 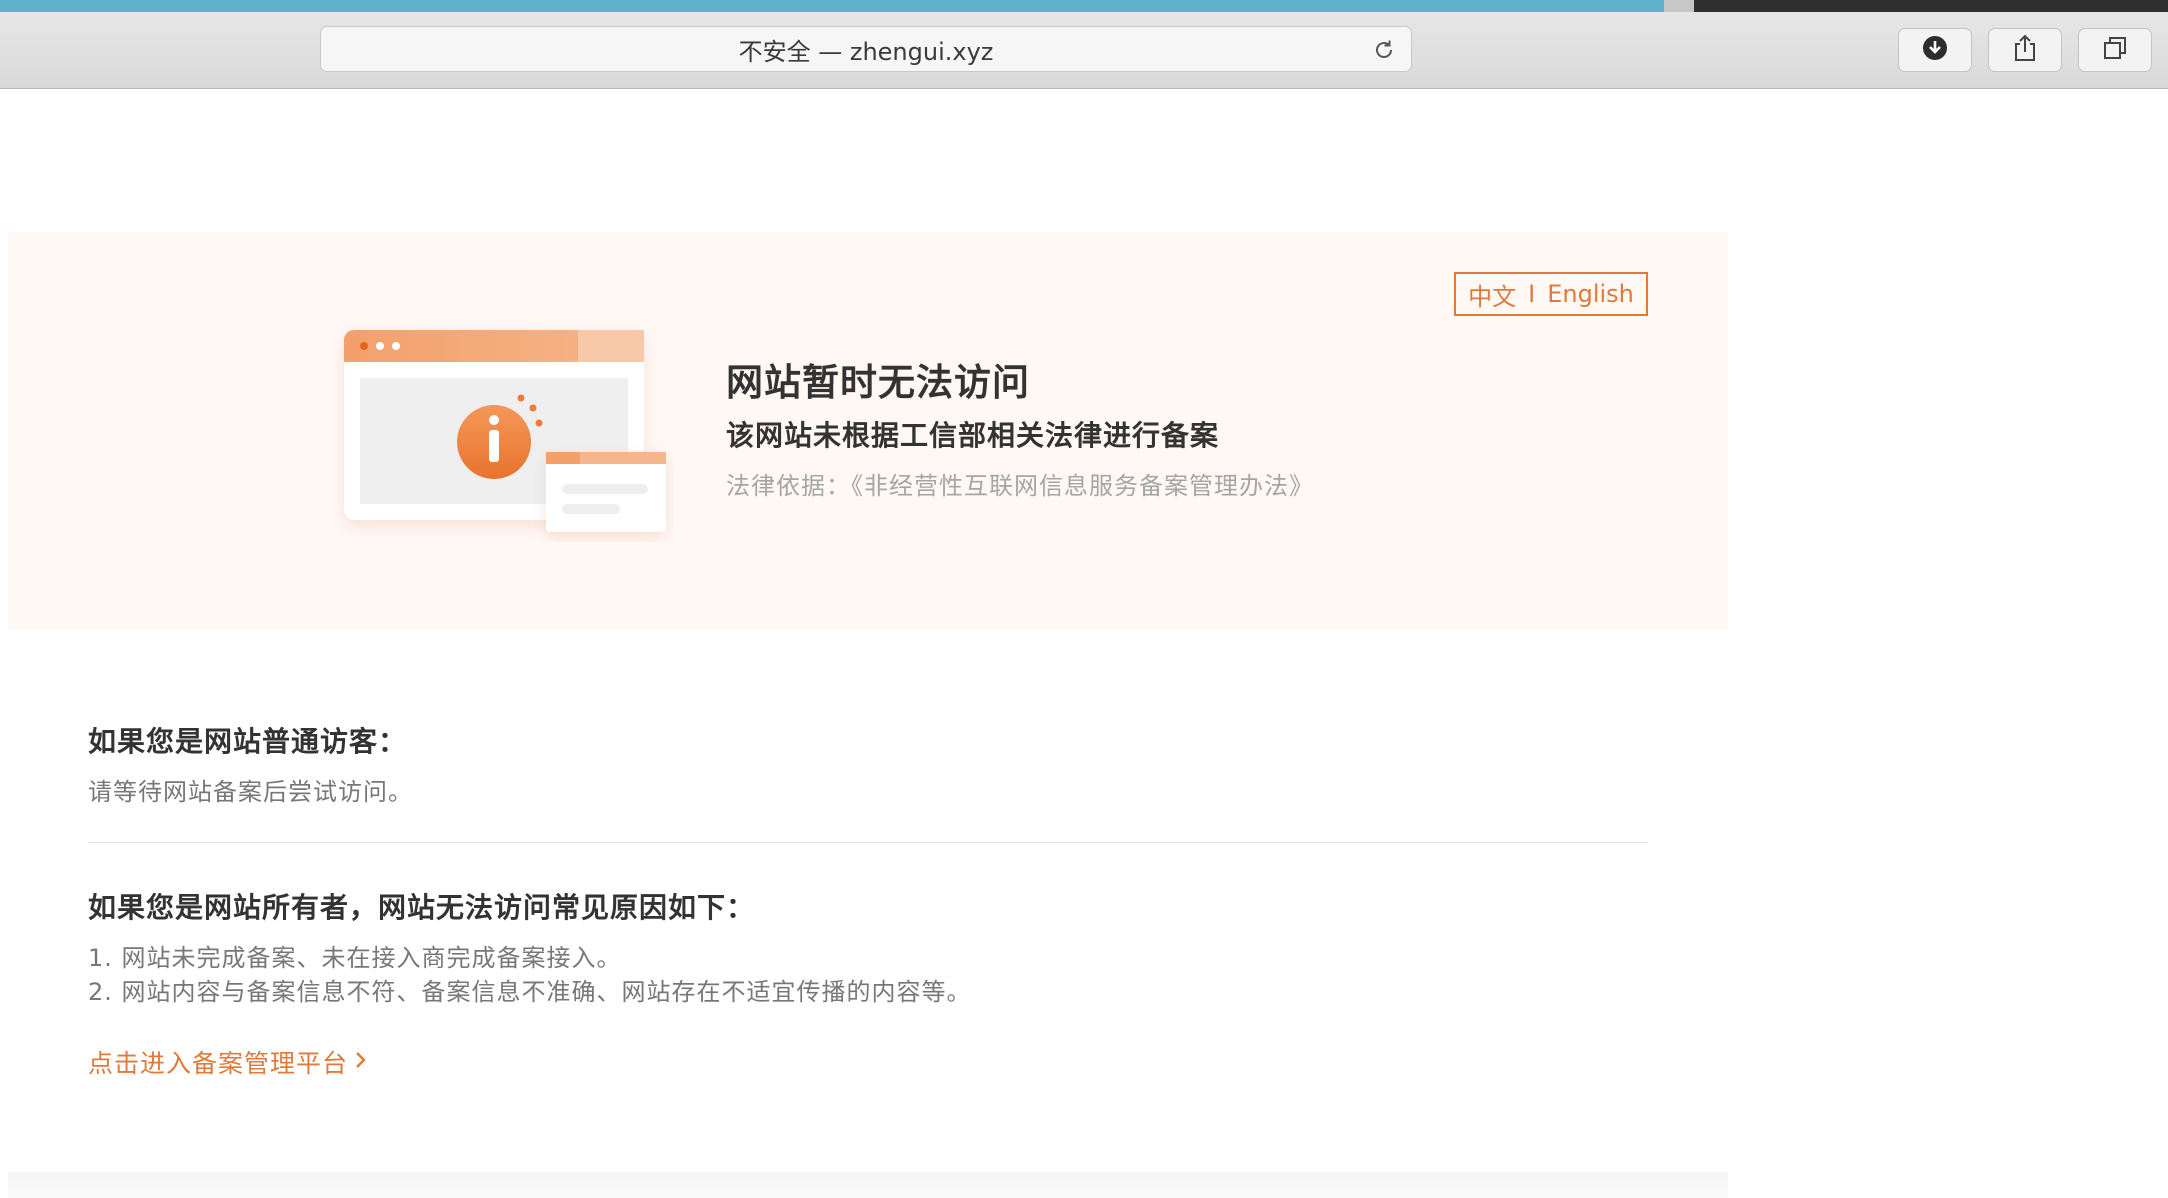 I want to click on filing-portal-link-label: 点击进入备案管理平台, so click(x=218, y=1063).